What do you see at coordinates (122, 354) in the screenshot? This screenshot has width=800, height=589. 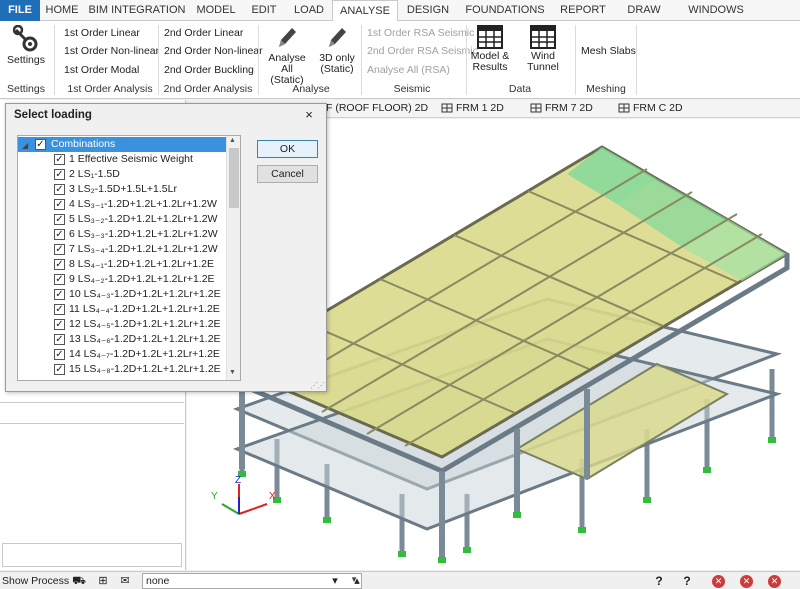 I see `list-item: ✓ 14 LS₄₋₇-1.2D+1.2L+1.2Lr+1.2E` at bounding box center [122, 354].